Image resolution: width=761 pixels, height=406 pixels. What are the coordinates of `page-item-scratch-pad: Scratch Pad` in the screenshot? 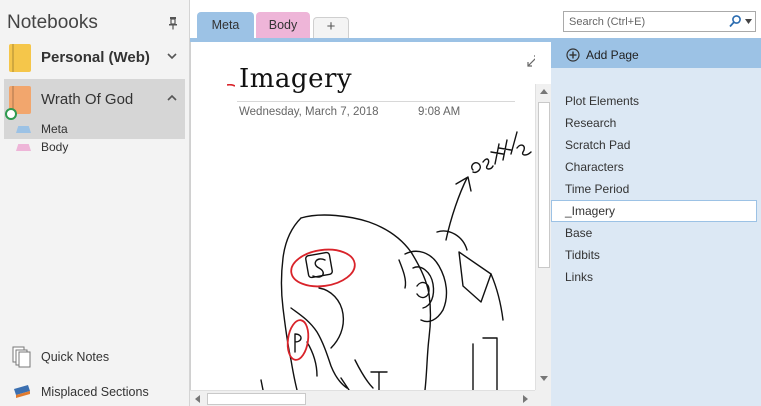 It's located at (654, 145).